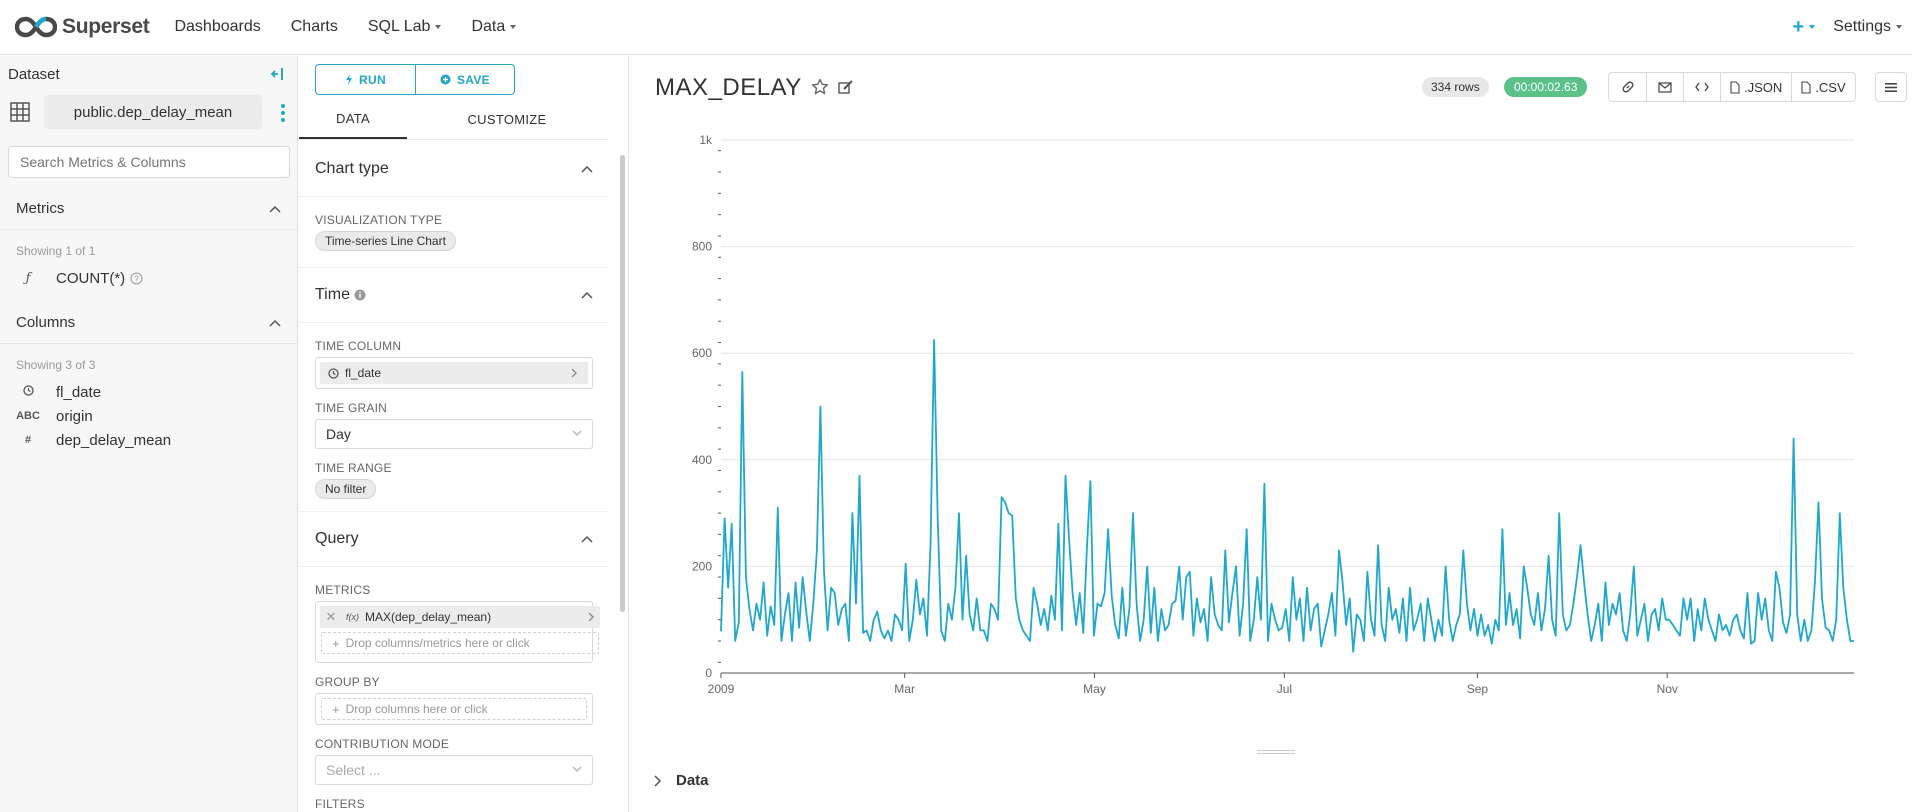 The height and width of the screenshot is (812, 1912). What do you see at coordinates (136, 278) in the screenshot?
I see `question-circle-icon: ?` at bounding box center [136, 278].